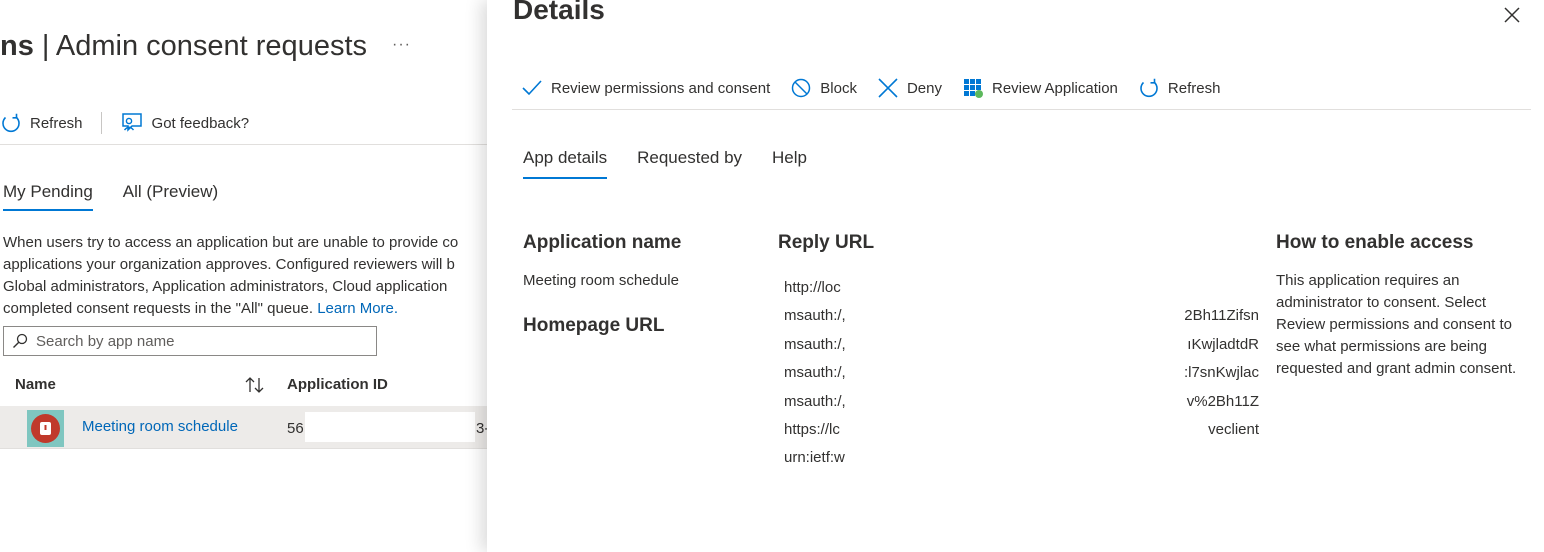 This screenshot has height=552, width=1544. What do you see at coordinates (255, 385) in the screenshot?
I see `sort-icon` at bounding box center [255, 385].